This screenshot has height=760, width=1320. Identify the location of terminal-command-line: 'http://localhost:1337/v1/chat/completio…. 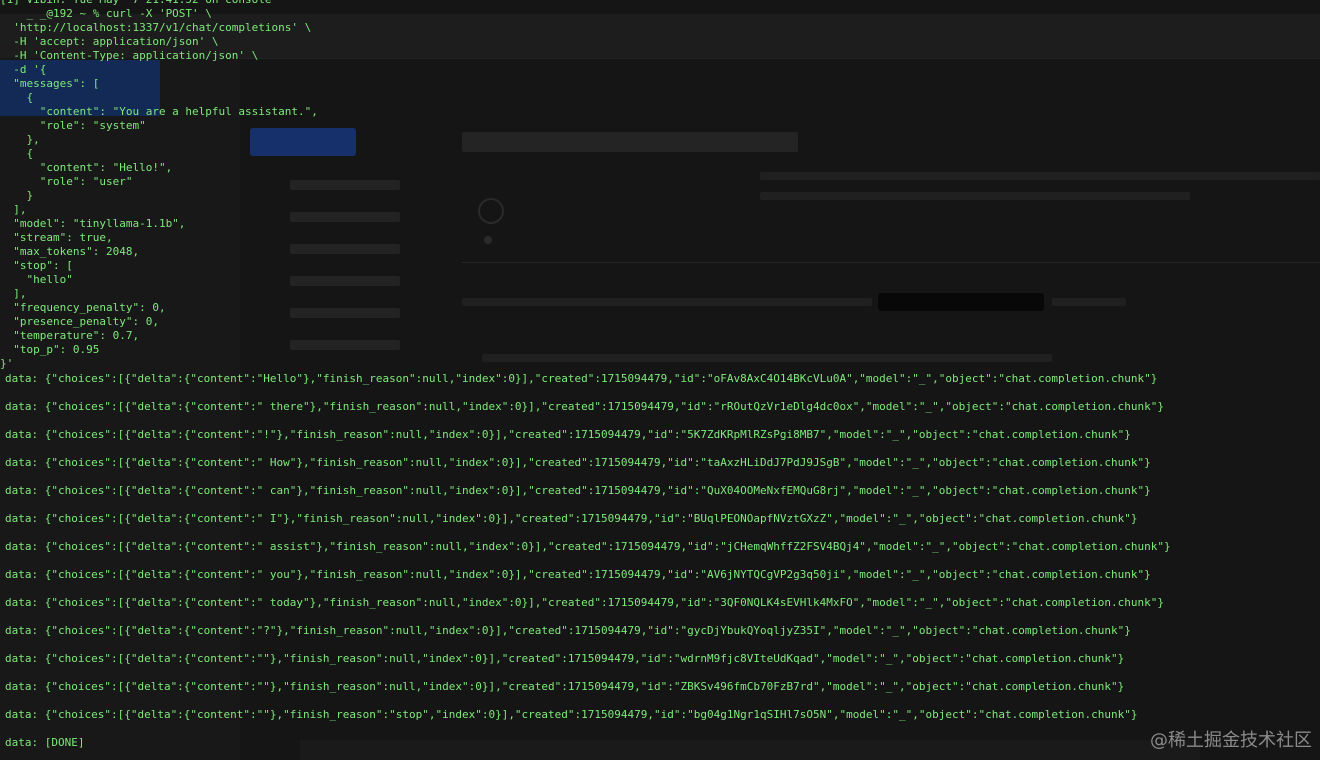
(156, 27).